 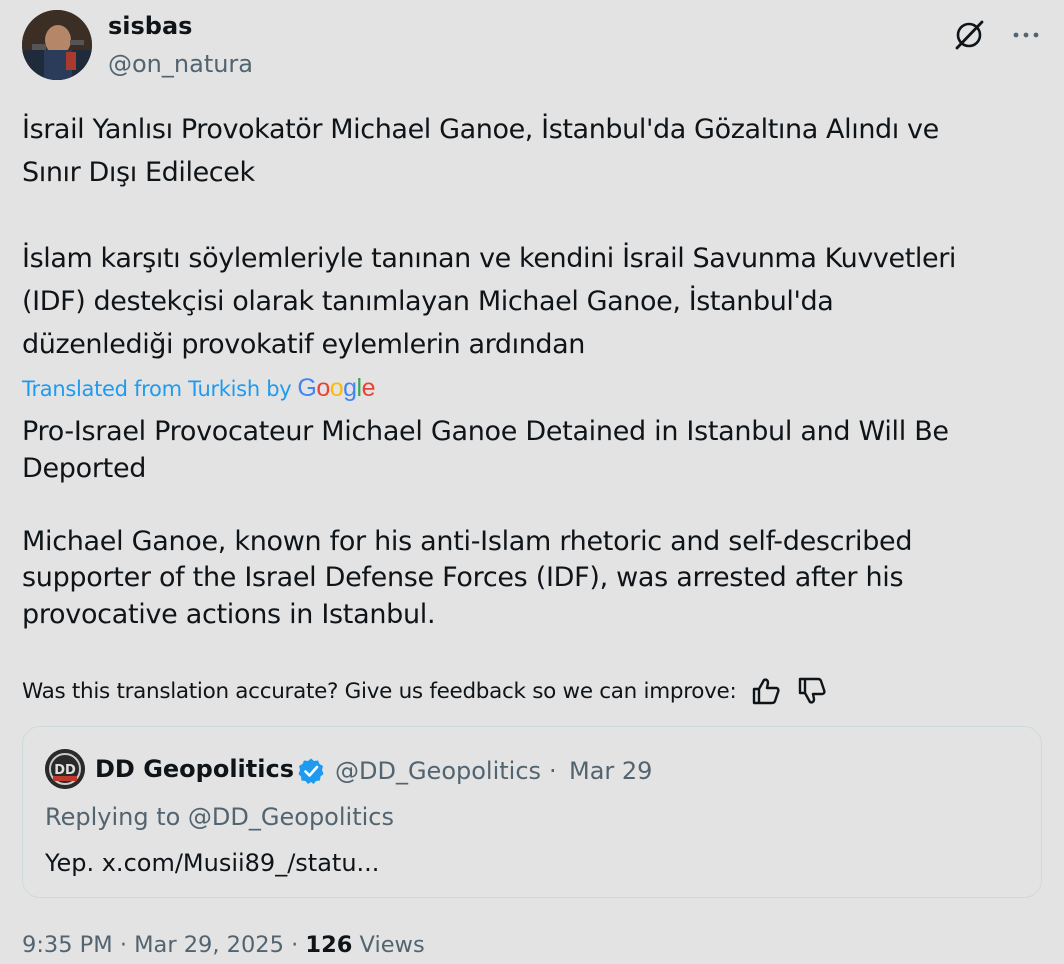 What do you see at coordinates (1026, 35) in the screenshot?
I see `more-icon` at bounding box center [1026, 35].